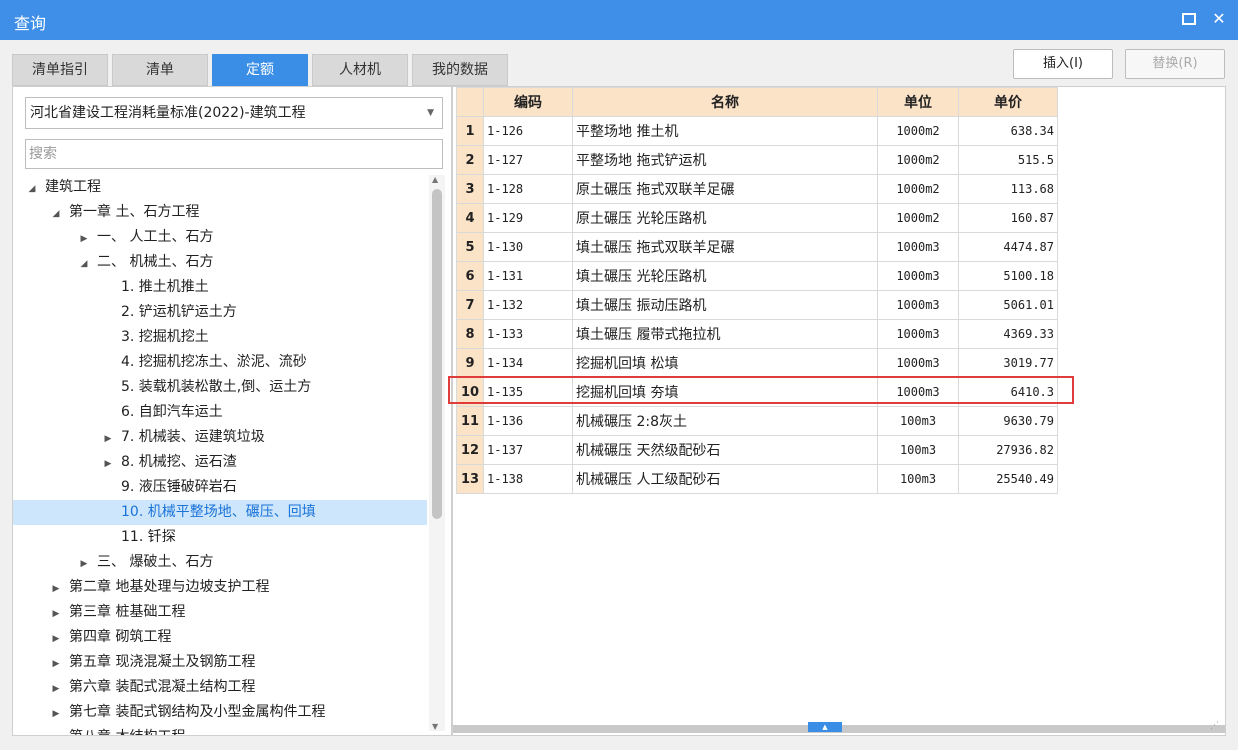 This screenshot has height=750, width=1238. I want to click on tree-item: 9. 液压锤破碎岩石, so click(220, 487).